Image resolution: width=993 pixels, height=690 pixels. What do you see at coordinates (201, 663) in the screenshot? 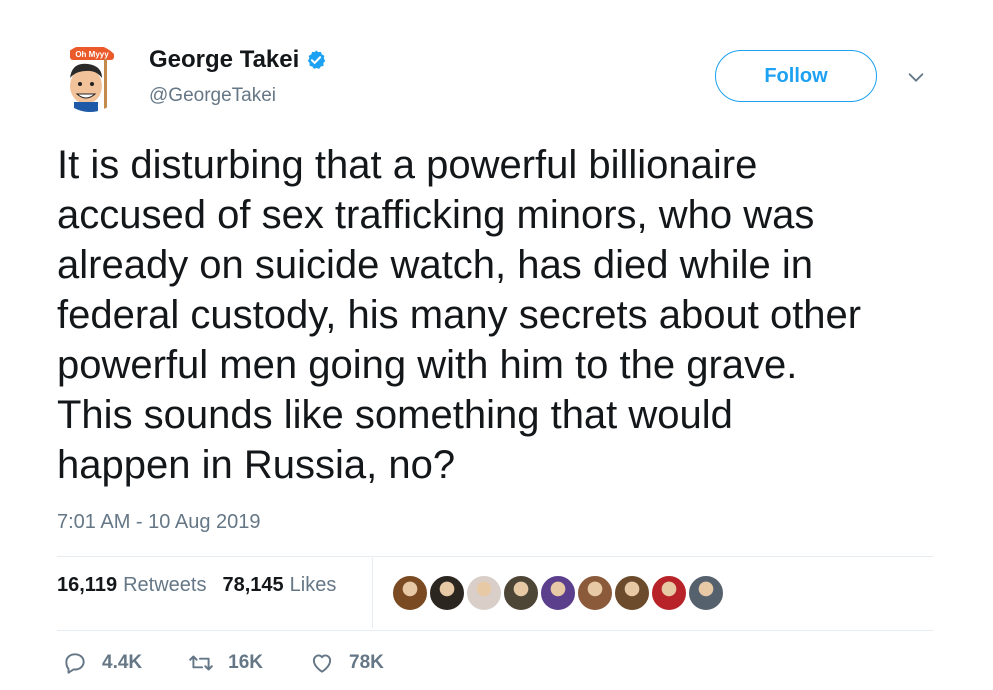
I see `retweet-icon` at bounding box center [201, 663].